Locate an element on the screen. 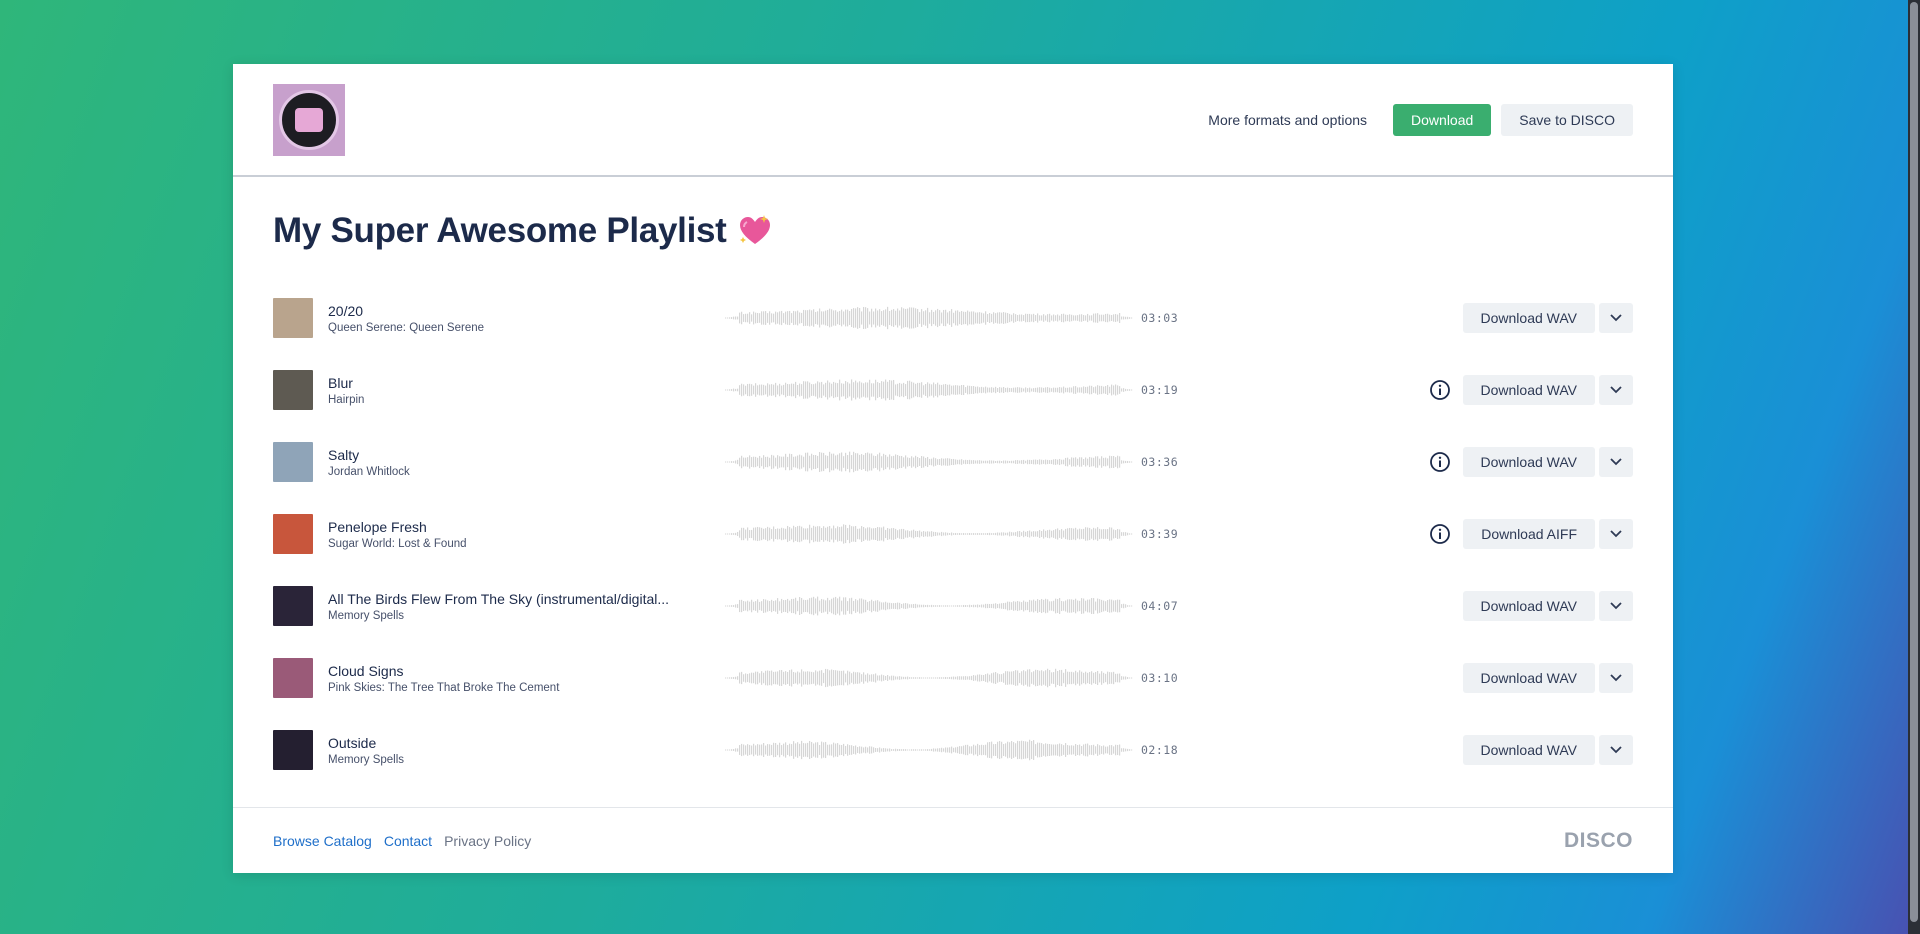 The width and height of the screenshot is (1920, 934). track-meta: Blur Hairpin is located at coordinates (525, 390).